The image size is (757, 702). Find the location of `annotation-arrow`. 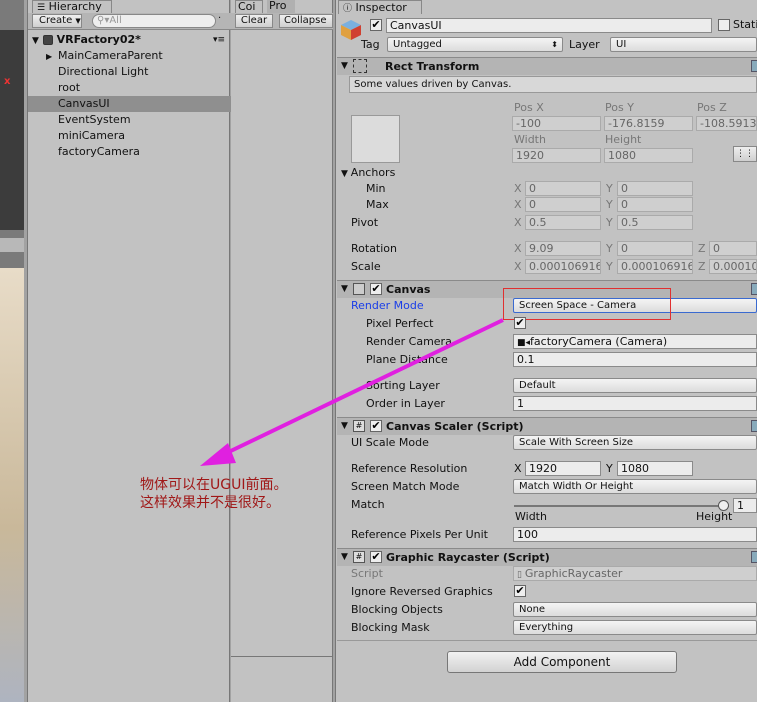

annotation-arrow is located at coordinates (352, 392).